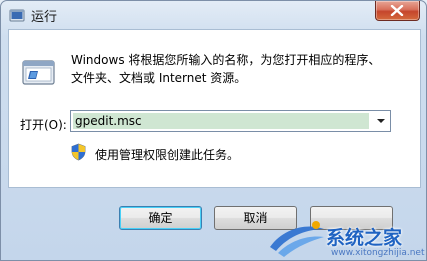  Describe the element at coordinates (213, 15) in the screenshot. I see `title-bar: 运行` at that location.